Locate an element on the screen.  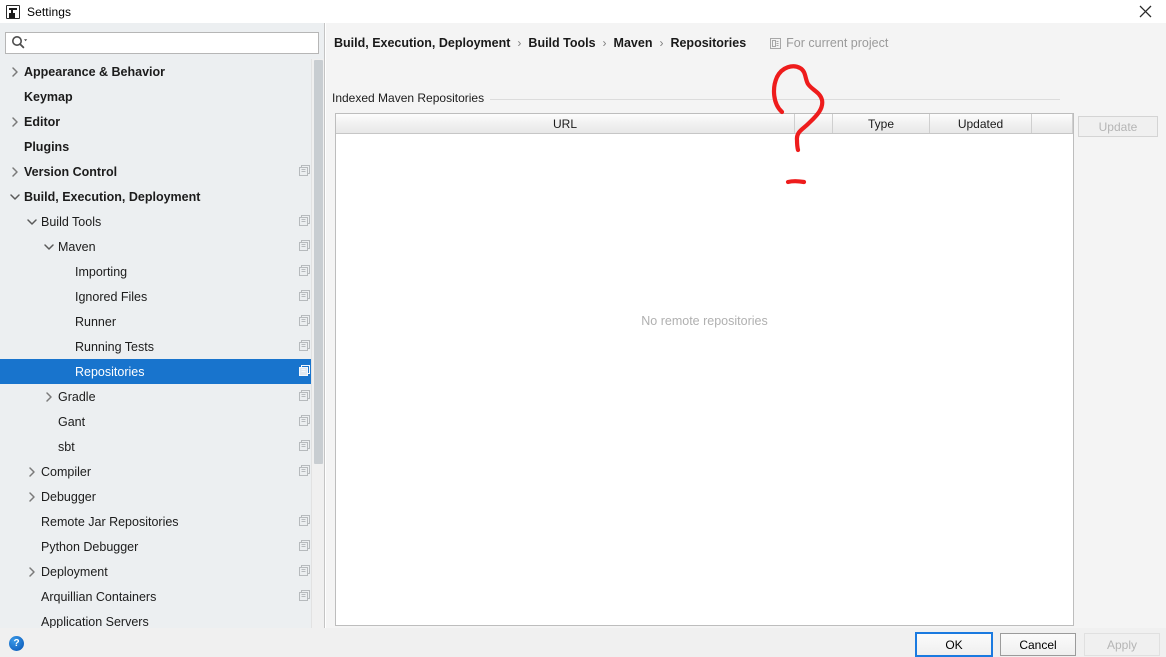
sidebar-item-label: Running Tests is located at coordinates (114, 346).